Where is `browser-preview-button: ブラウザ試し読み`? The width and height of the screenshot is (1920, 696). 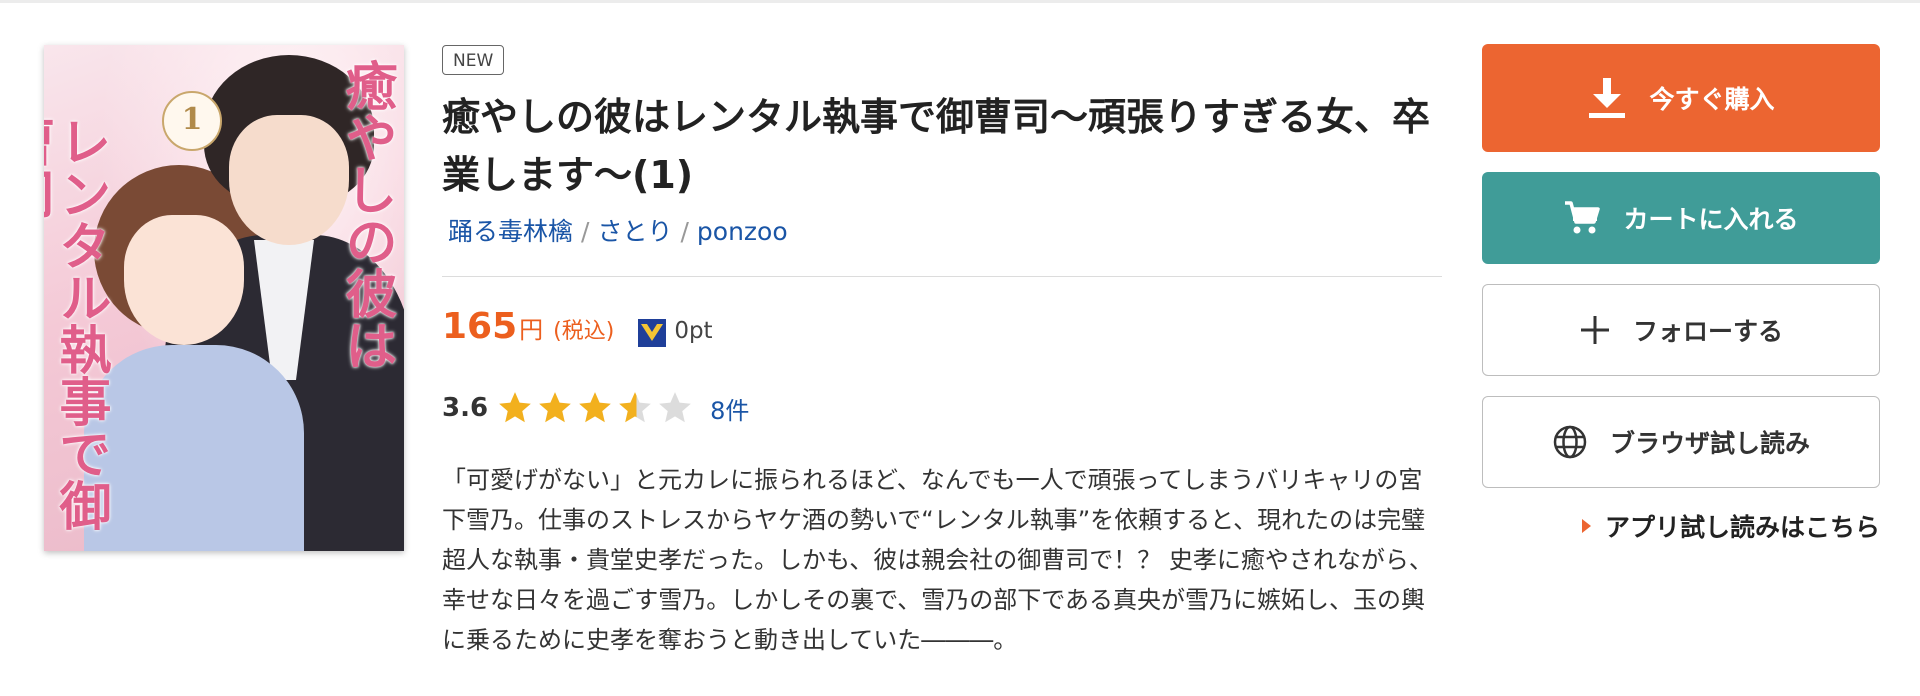 browser-preview-button: ブラウザ試し読み is located at coordinates (1681, 442).